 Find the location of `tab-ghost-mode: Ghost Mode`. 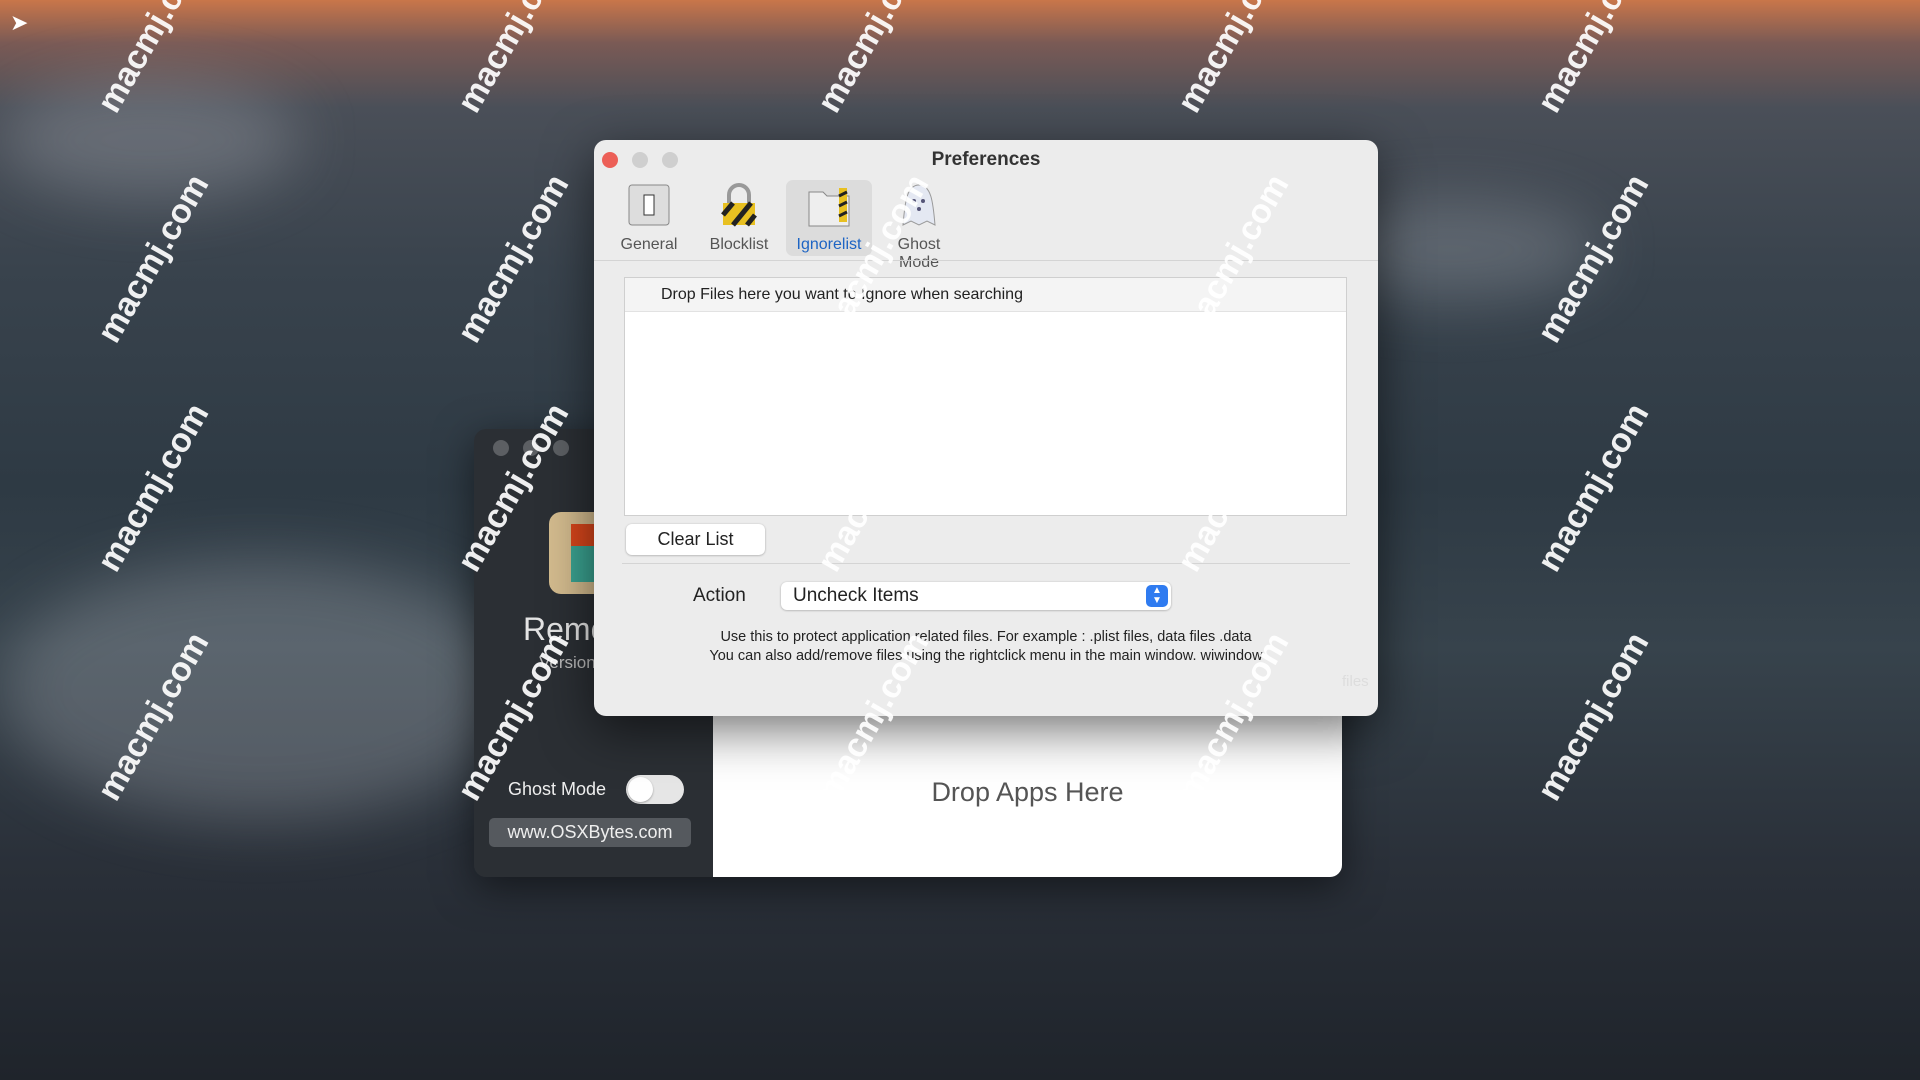

tab-ghost-mode: Ghost Mode is located at coordinates (919, 225).